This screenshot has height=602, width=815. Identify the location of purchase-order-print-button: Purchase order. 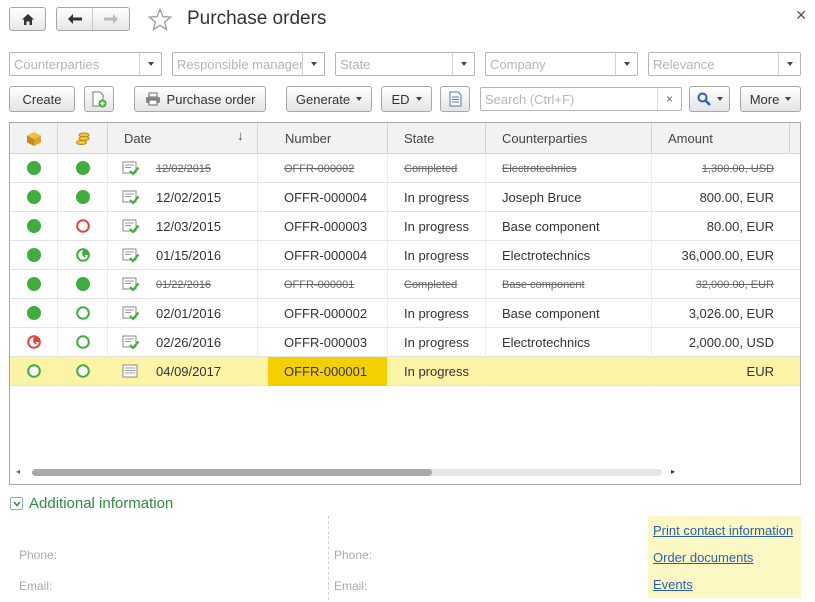
(200, 99).